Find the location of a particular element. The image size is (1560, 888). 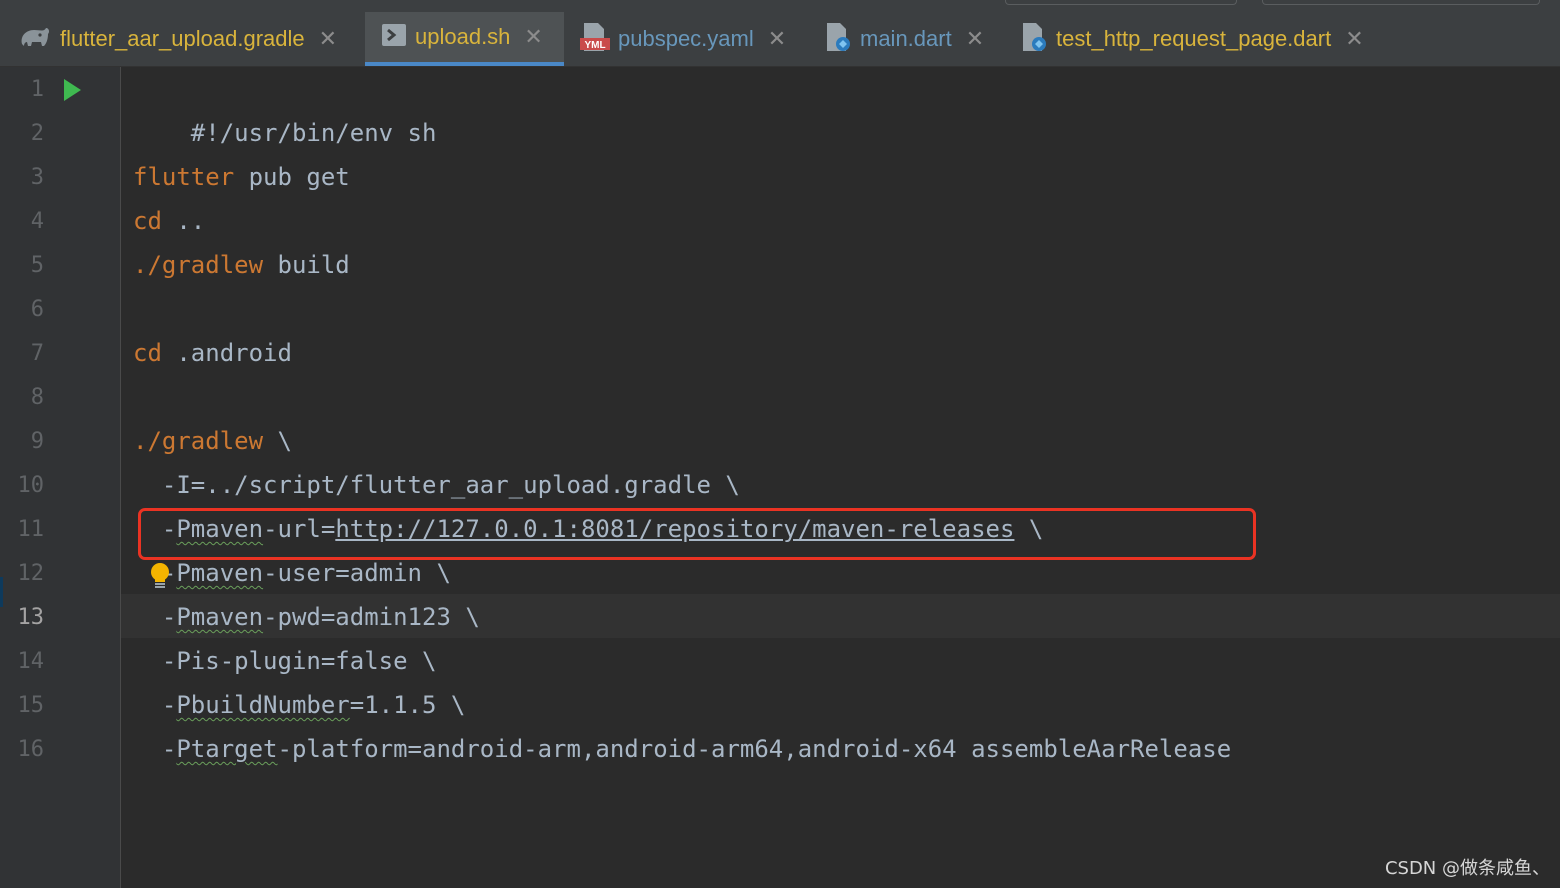

yaml-file-icon: YML is located at coordinates (595, 39).